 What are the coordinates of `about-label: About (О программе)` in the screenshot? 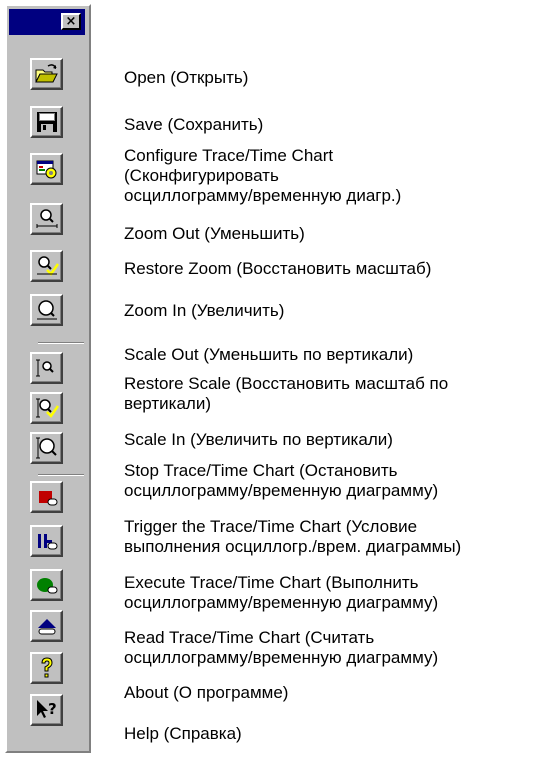 It's located at (206, 692).